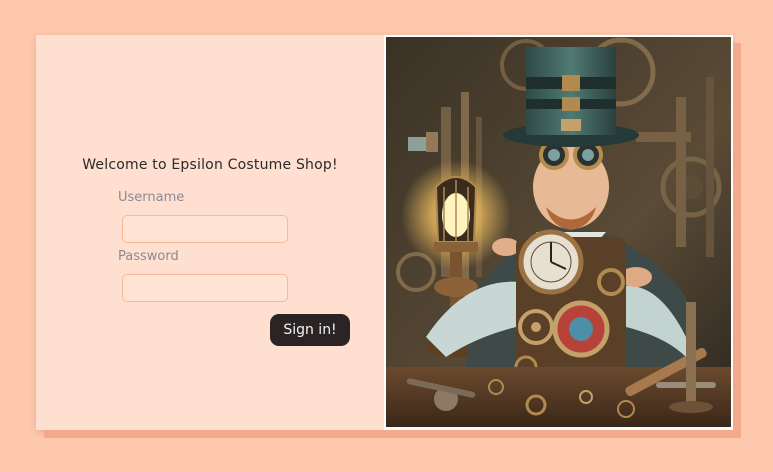 The image size is (773, 472). Describe the element at coordinates (210, 165) in the screenshot. I see `welcome-heading: Welcome to Epsilon Costume Shop!` at that location.